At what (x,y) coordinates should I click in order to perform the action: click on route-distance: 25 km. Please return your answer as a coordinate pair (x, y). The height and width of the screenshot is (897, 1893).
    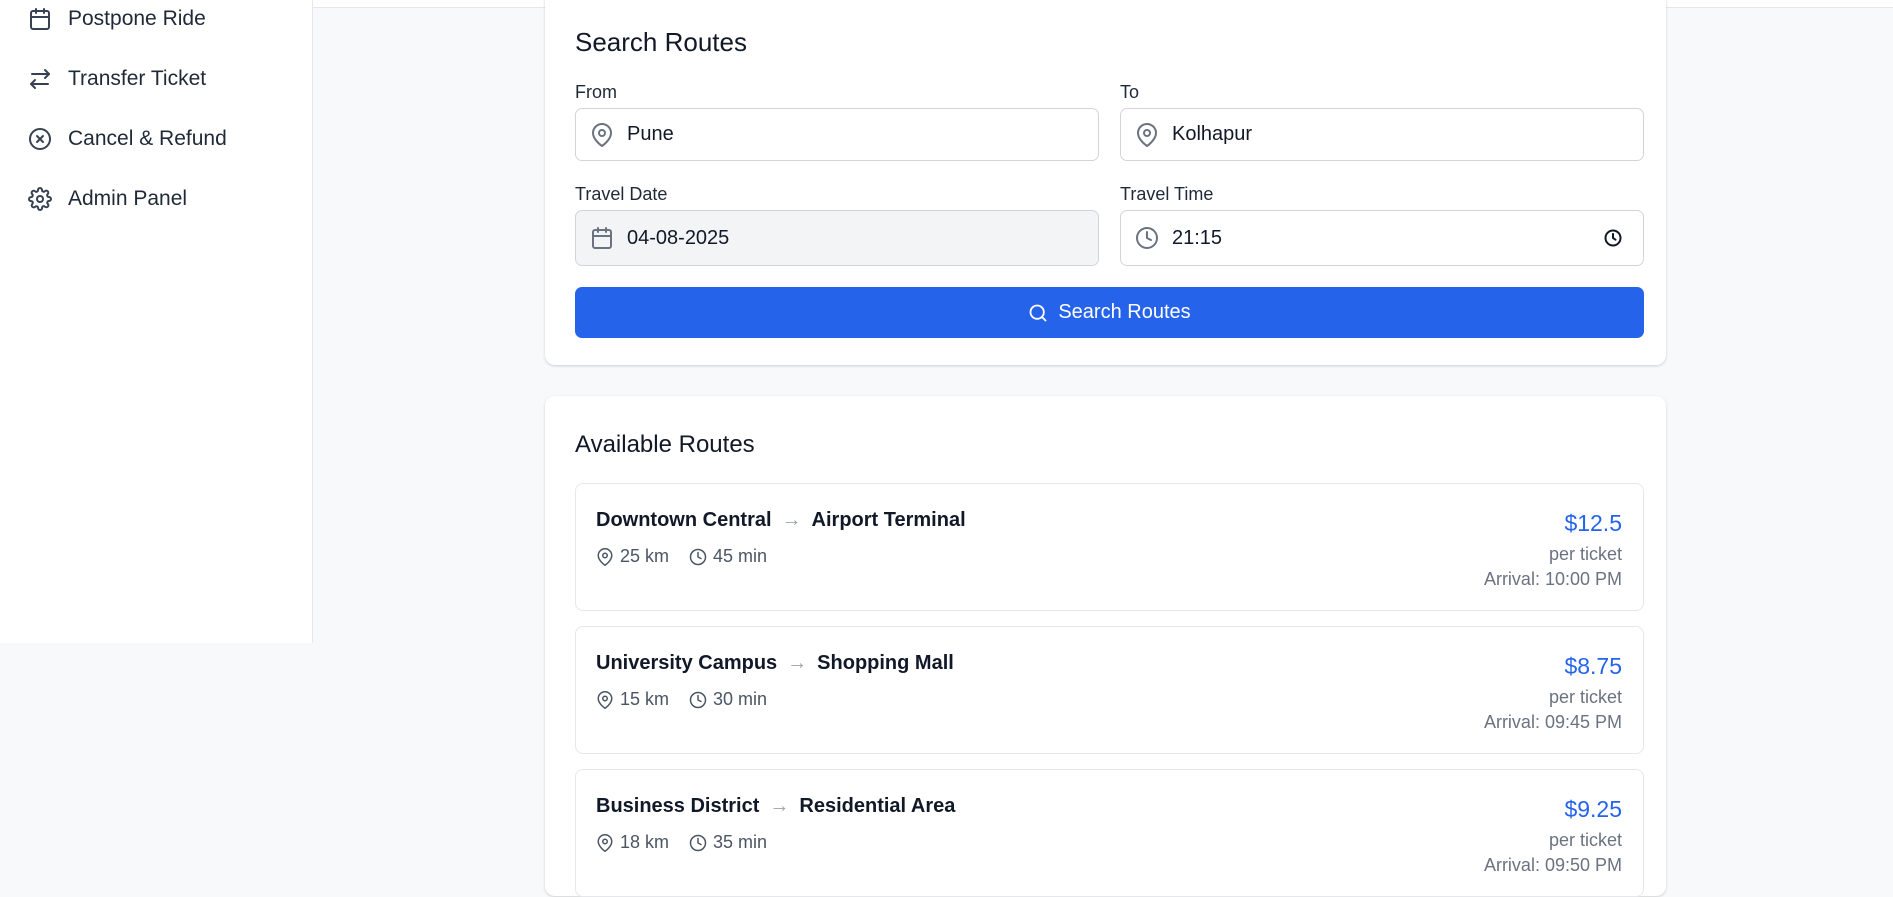
    Looking at the image, I should click on (632, 556).